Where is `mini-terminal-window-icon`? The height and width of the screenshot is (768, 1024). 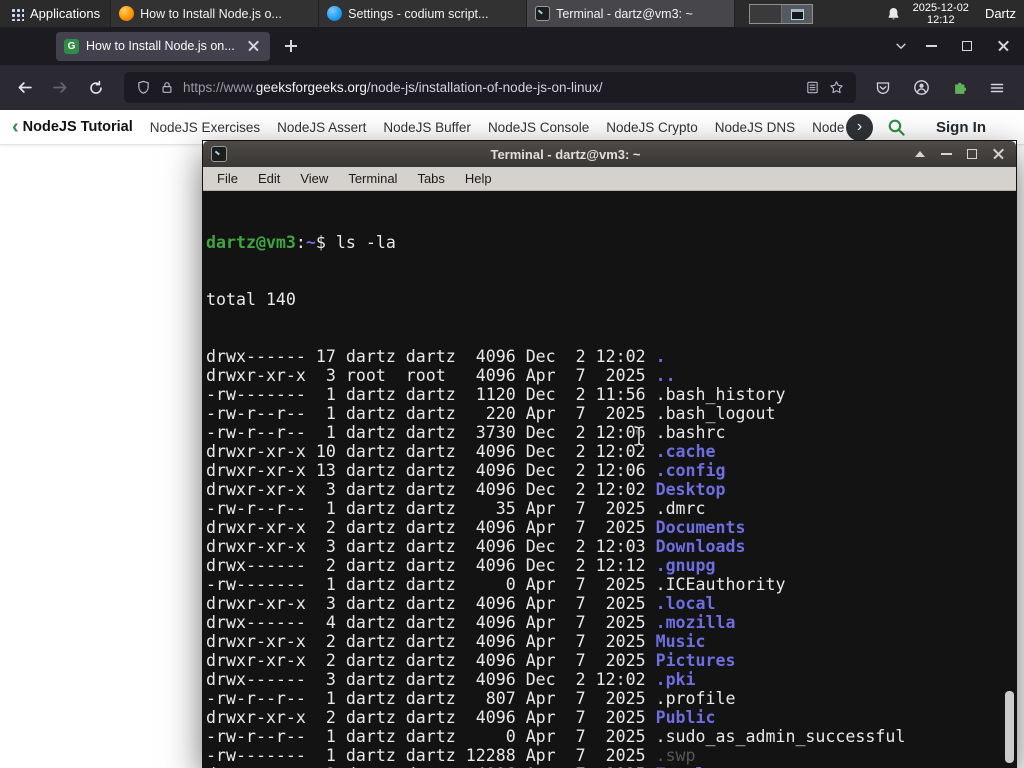
mini-terminal-window-icon is located at coordinates (797, 14).